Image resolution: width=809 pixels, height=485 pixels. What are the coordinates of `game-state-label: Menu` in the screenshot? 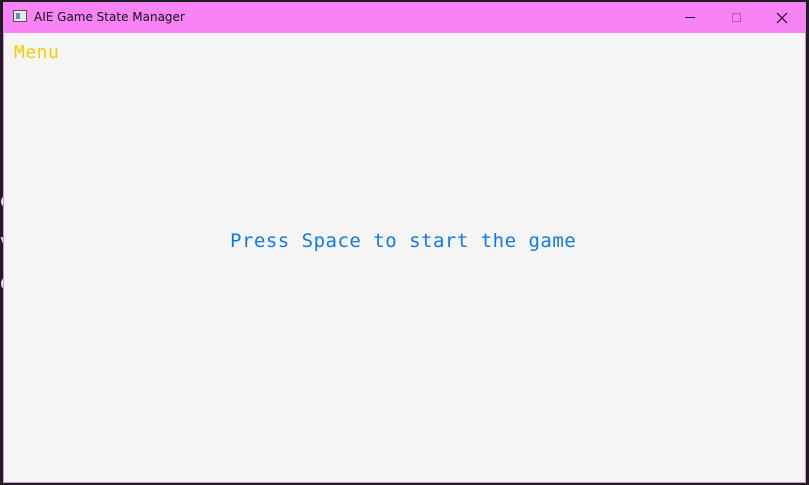 It's located at (37, 52).